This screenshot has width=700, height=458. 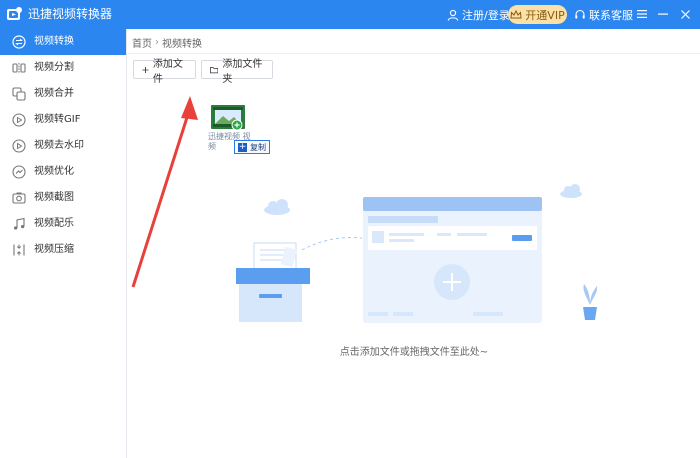 I want to click on file-box-icon, so click(x=273, y=282).